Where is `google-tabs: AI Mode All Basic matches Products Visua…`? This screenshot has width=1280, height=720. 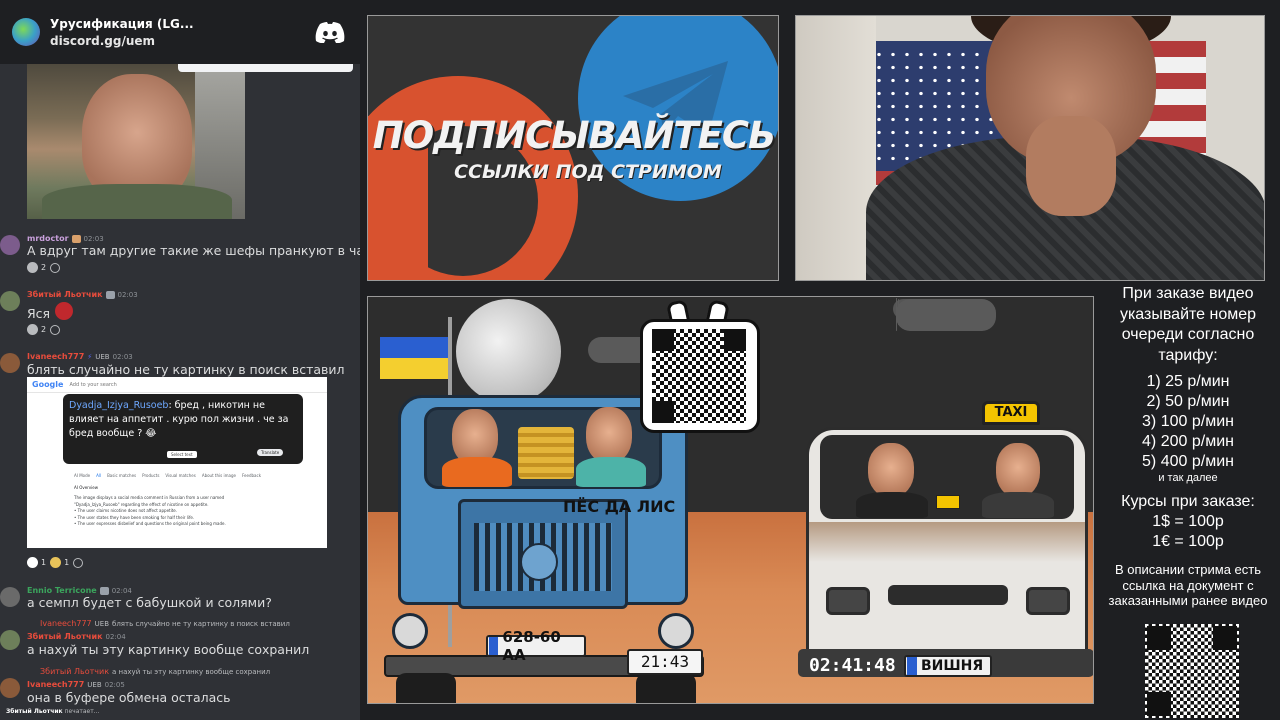 google-tabs: AI Mode All Basic matches Products Visua… is located at coordinates (167, 475).